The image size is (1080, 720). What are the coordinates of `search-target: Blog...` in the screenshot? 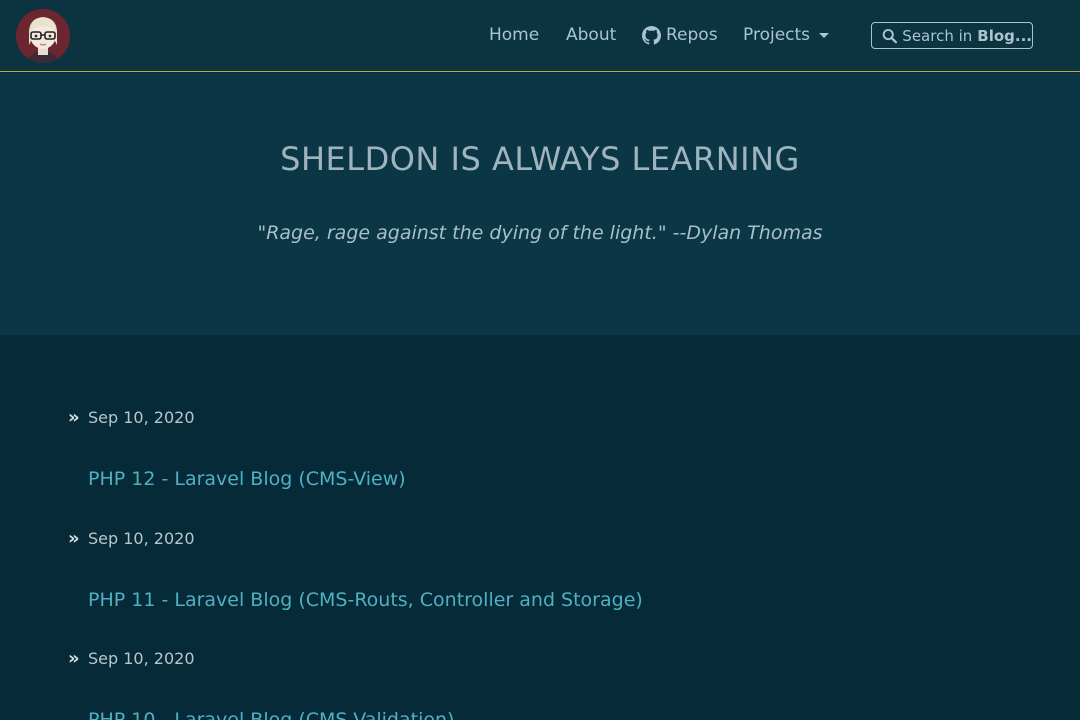 It's located at (1004, 35).